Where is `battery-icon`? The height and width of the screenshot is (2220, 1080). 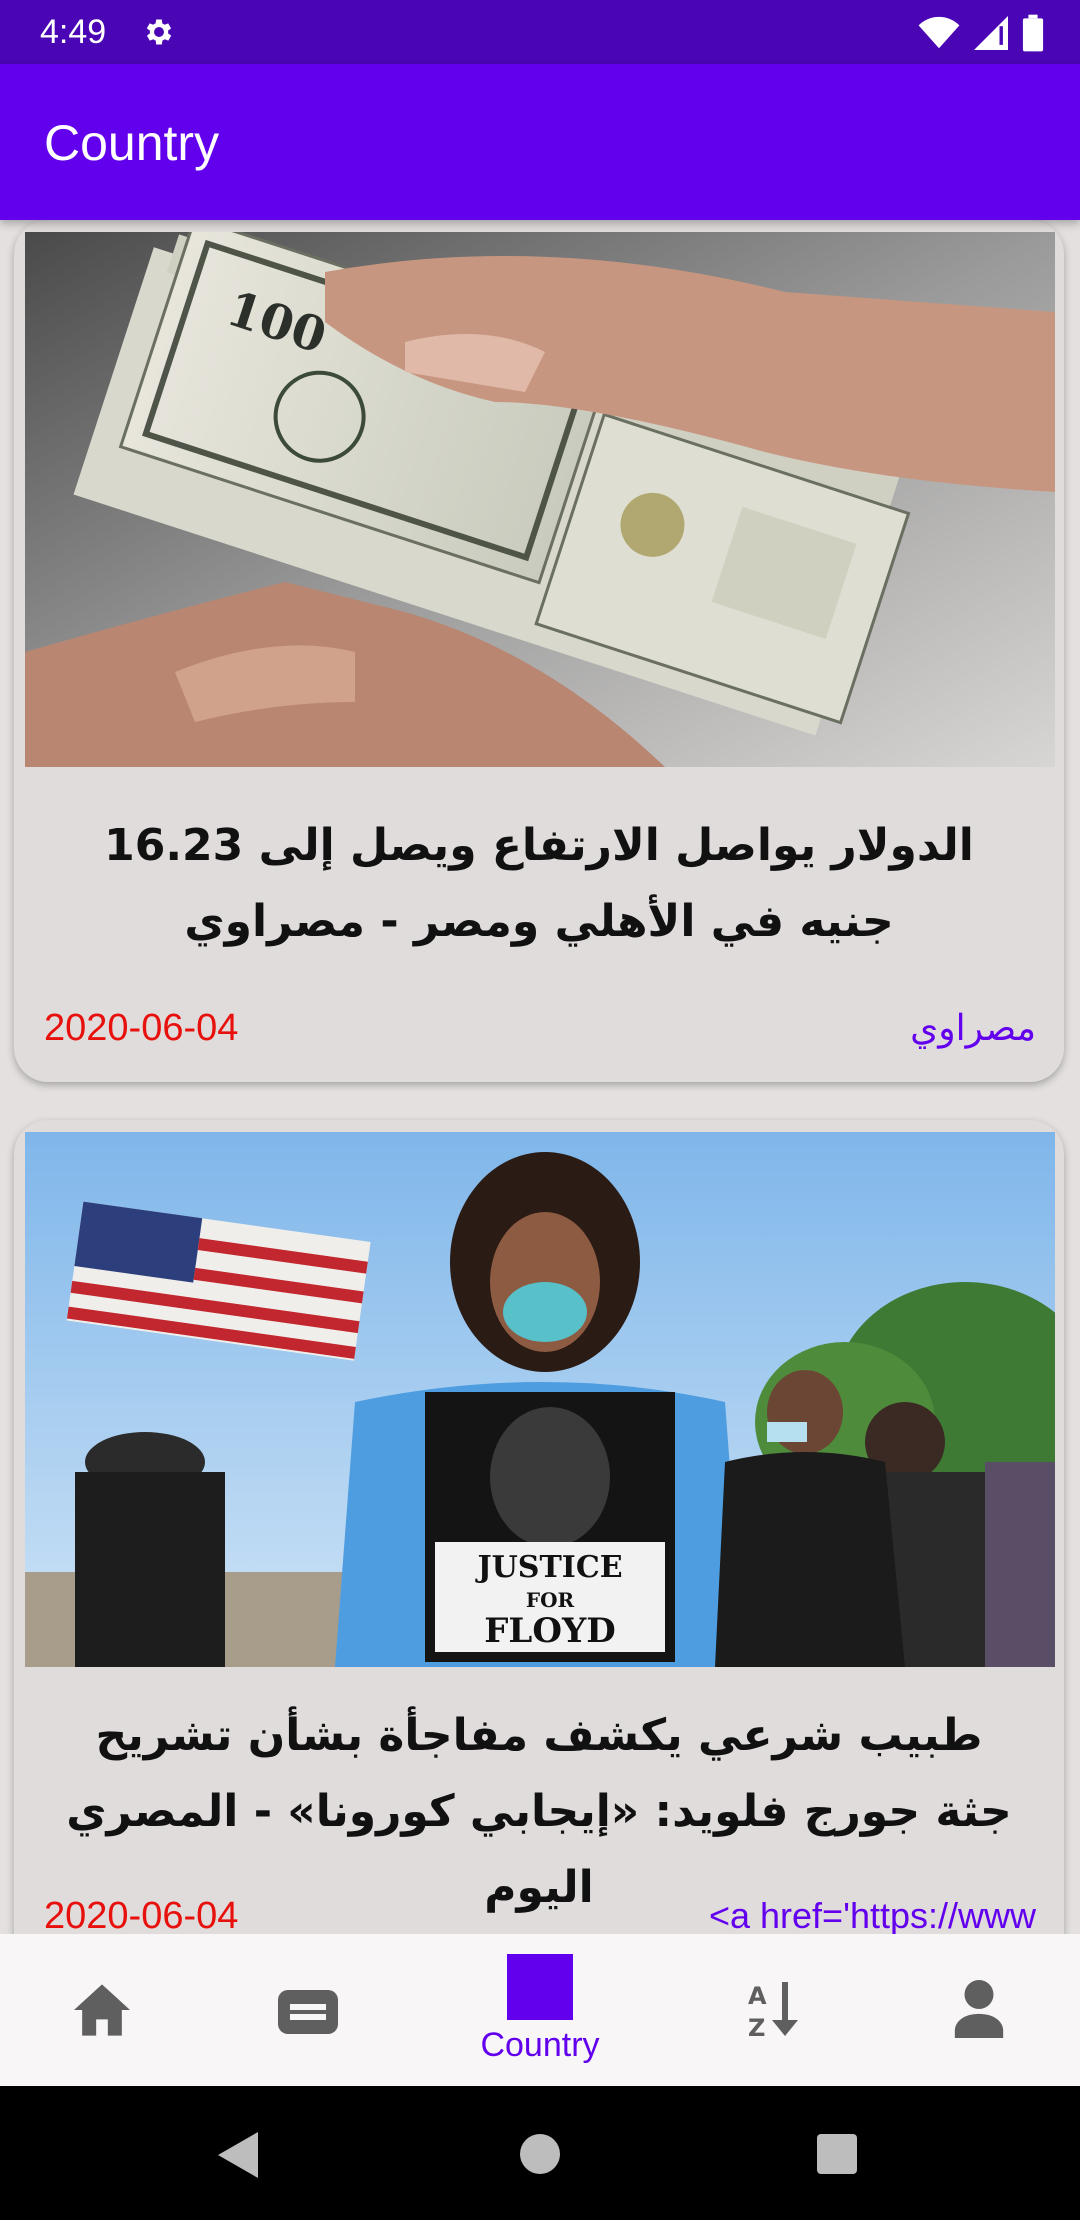 battery-icon is located at coordinates (1033, 33).